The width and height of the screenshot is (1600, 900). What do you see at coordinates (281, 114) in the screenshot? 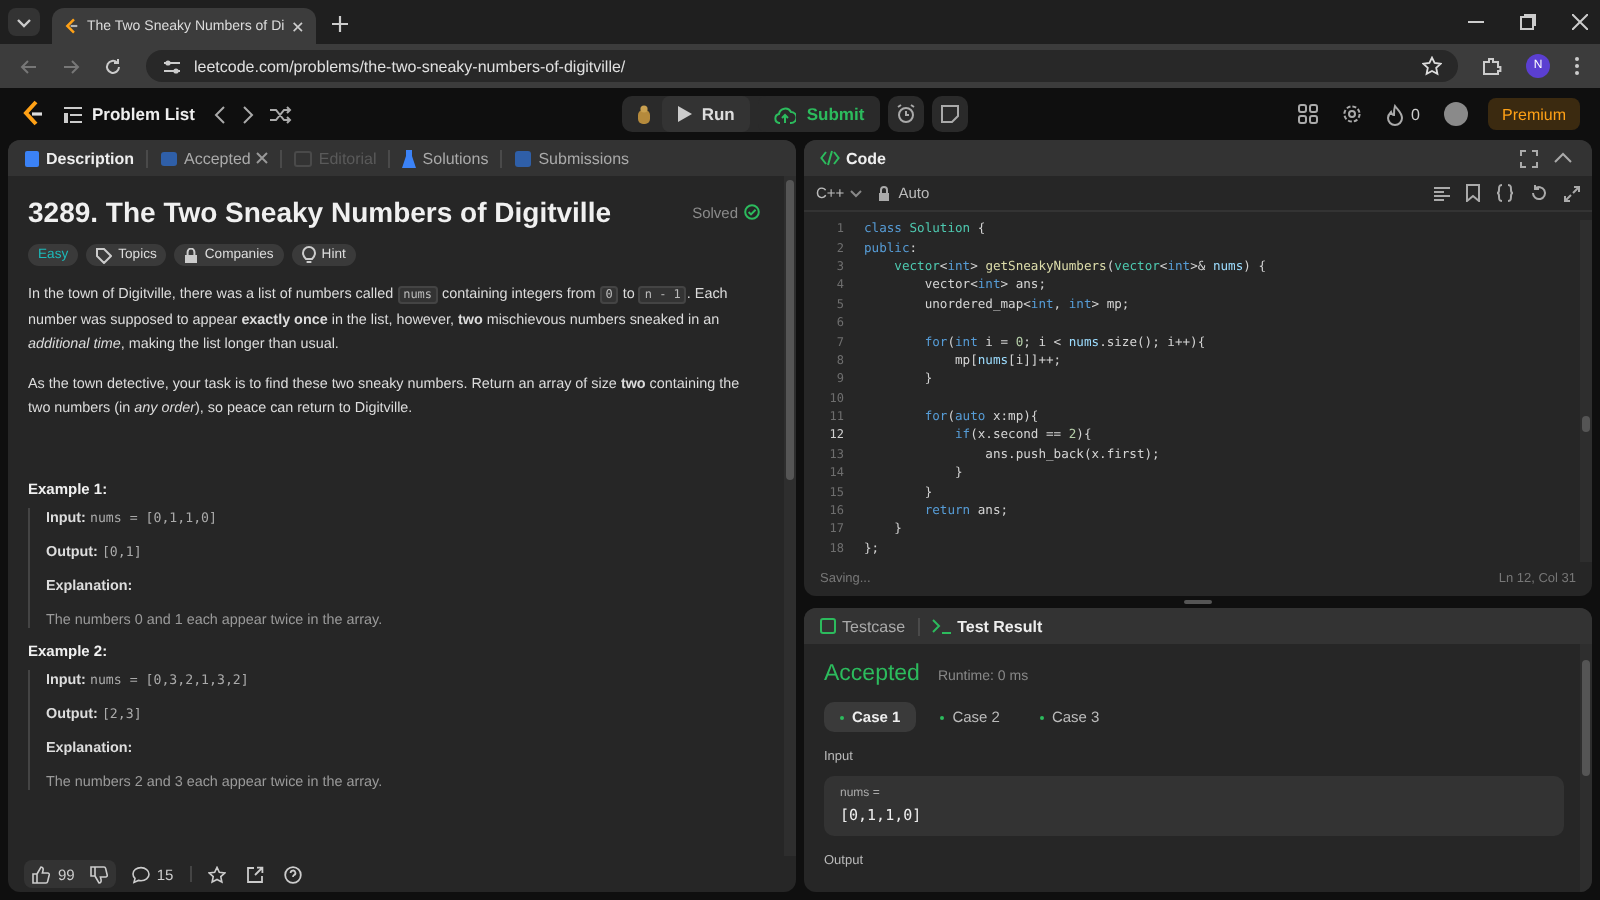
I see `shuffle-icon` at bounding box center [281, 114].